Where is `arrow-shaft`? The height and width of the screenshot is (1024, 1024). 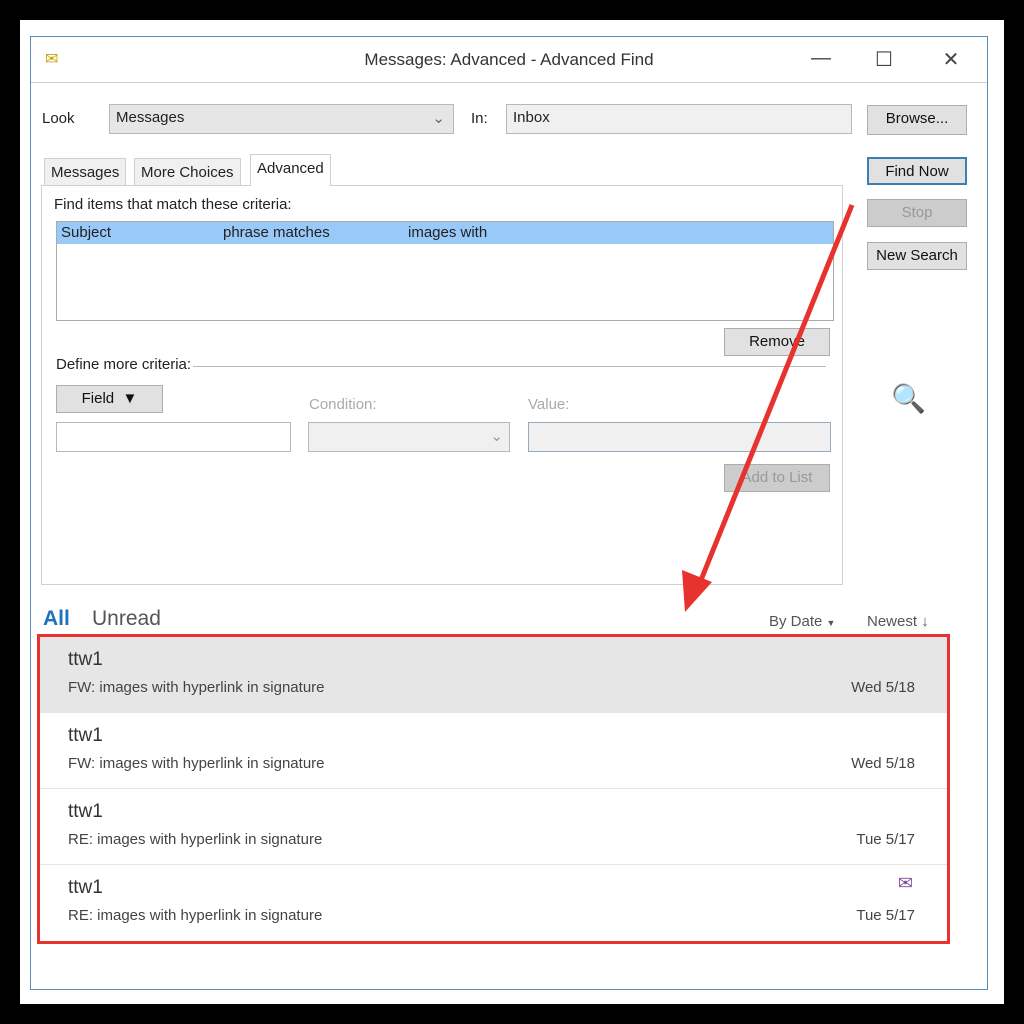 arrow-shaft is located at coordinates (774, 397).